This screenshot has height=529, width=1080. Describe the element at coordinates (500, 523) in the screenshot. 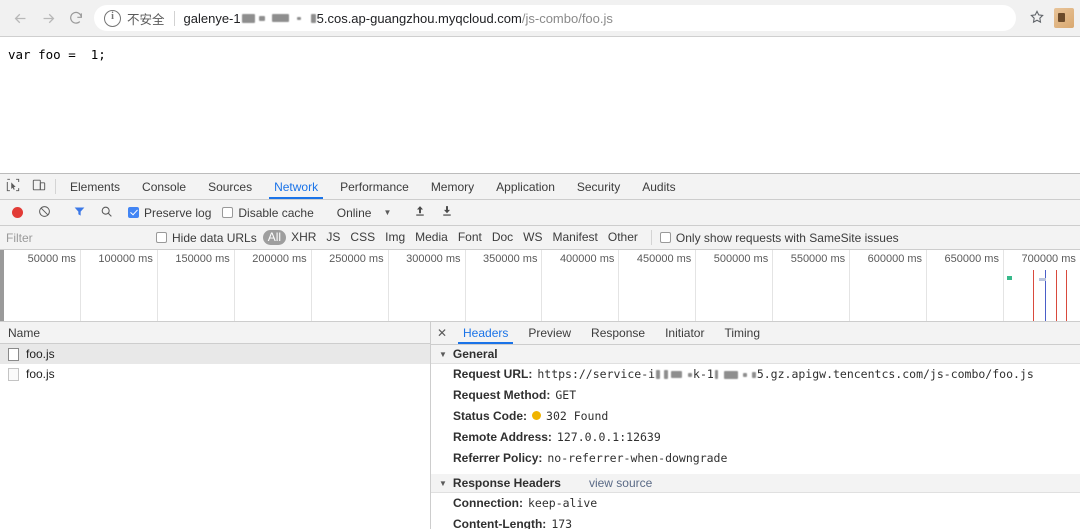

I see `content-length-key: Content-Length:` at that location.